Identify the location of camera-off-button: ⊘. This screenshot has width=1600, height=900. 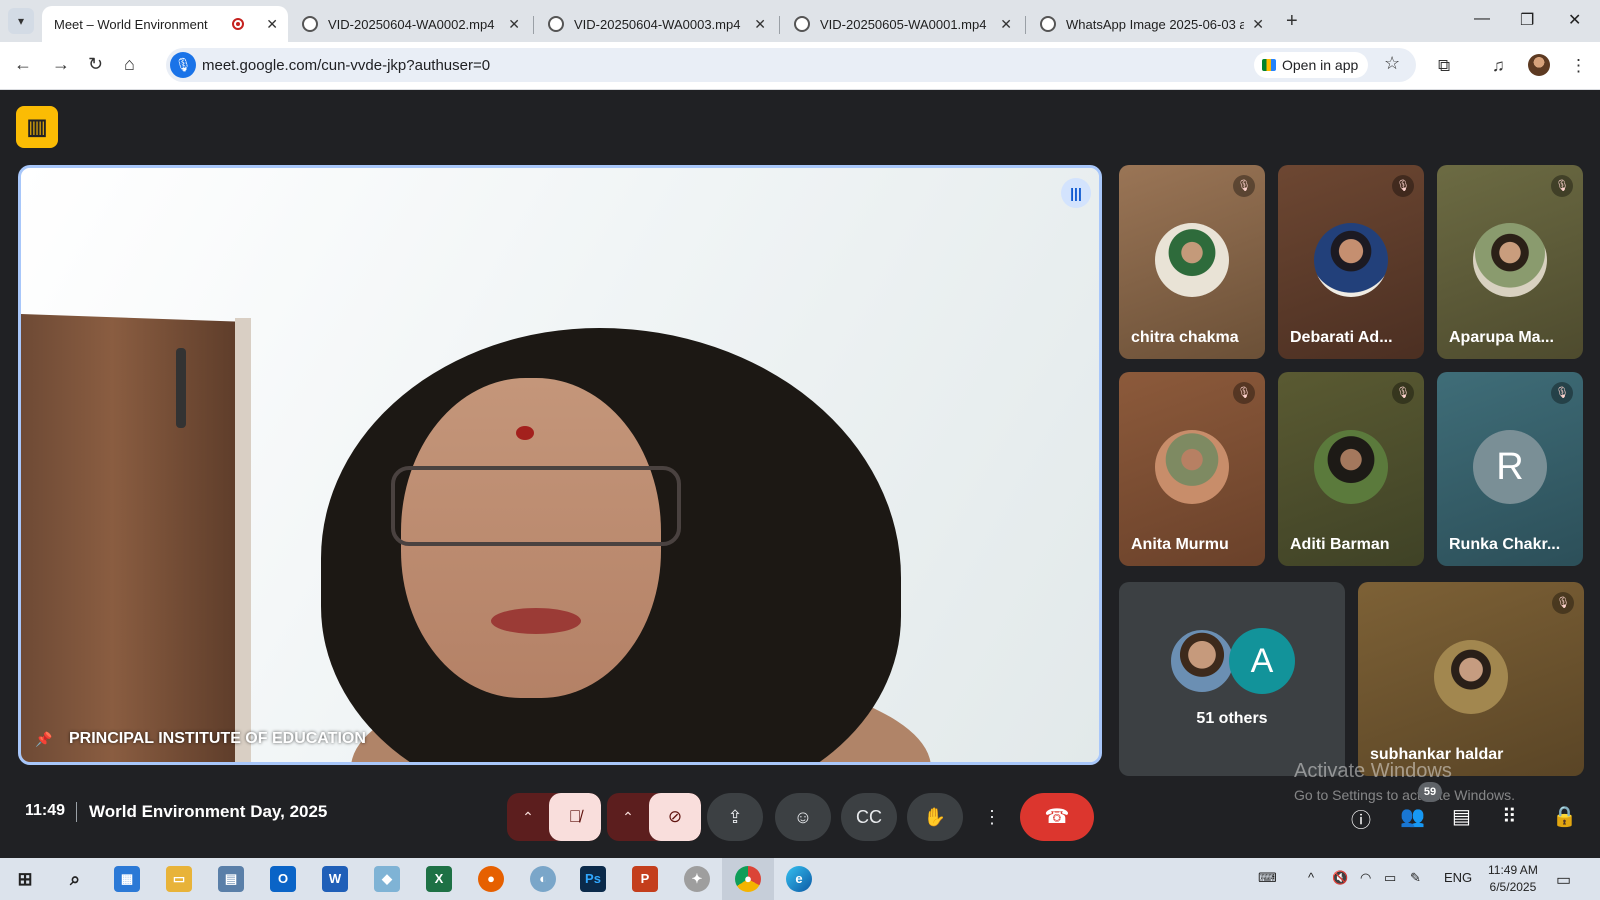
(675, 817).